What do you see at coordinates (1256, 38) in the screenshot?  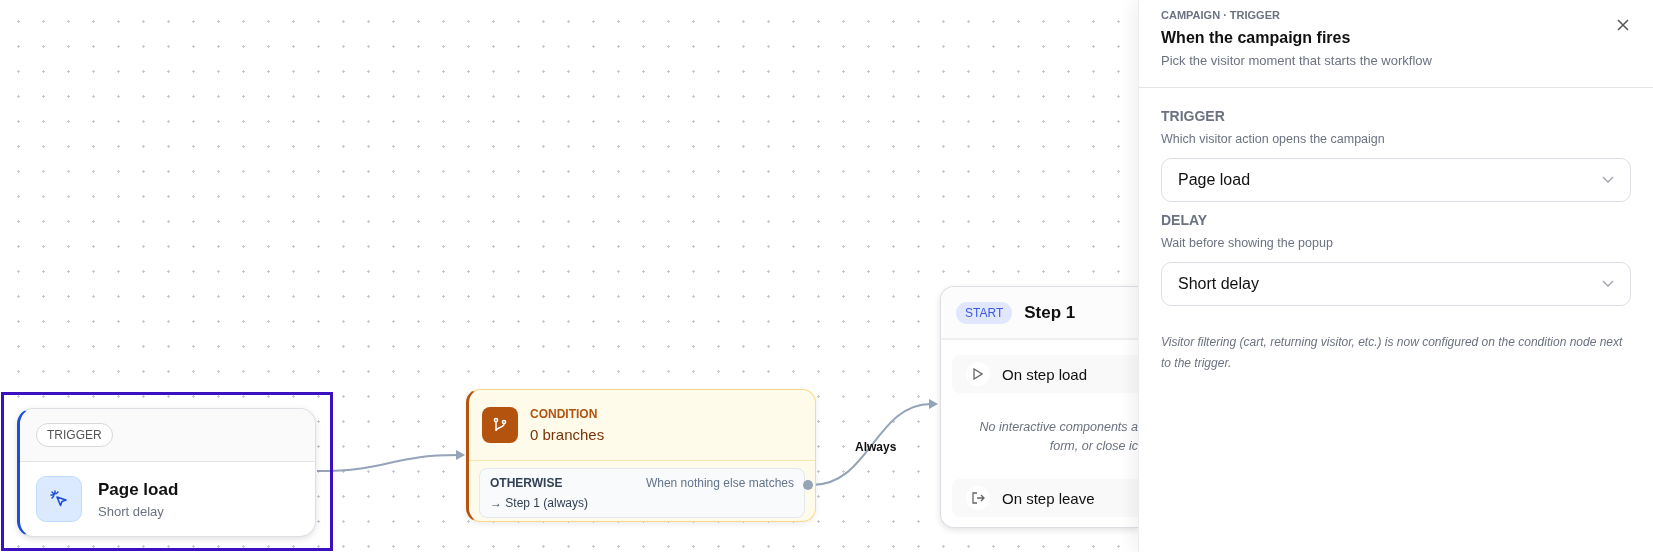 I see `panel-title: When the campaign fires` at bounding box center [1256, 38].